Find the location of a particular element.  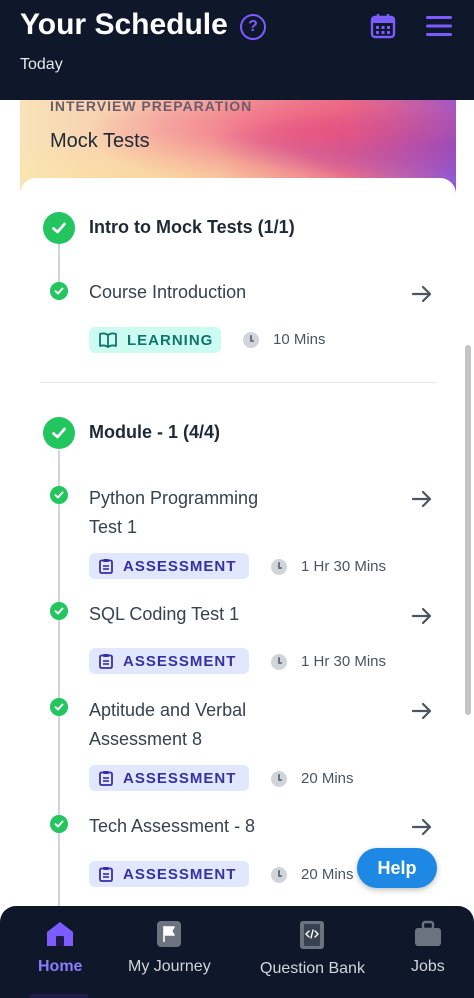

duration: 10 Mins is located at coordinates (284, 339).